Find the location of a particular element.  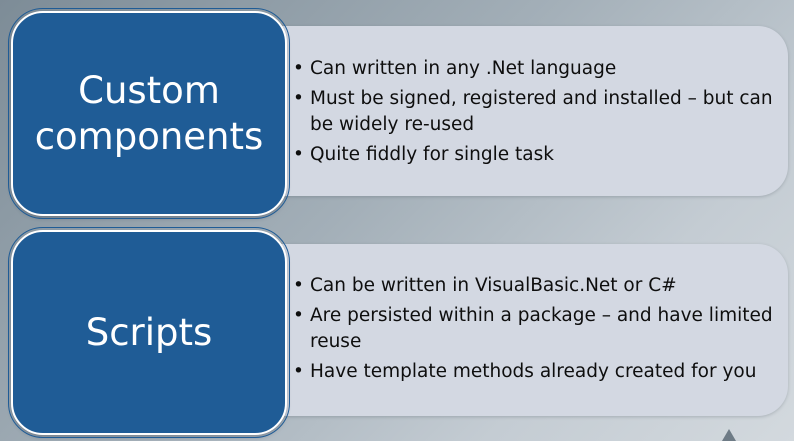

scripts-label: Scripts is located at coordinates (149, 333).